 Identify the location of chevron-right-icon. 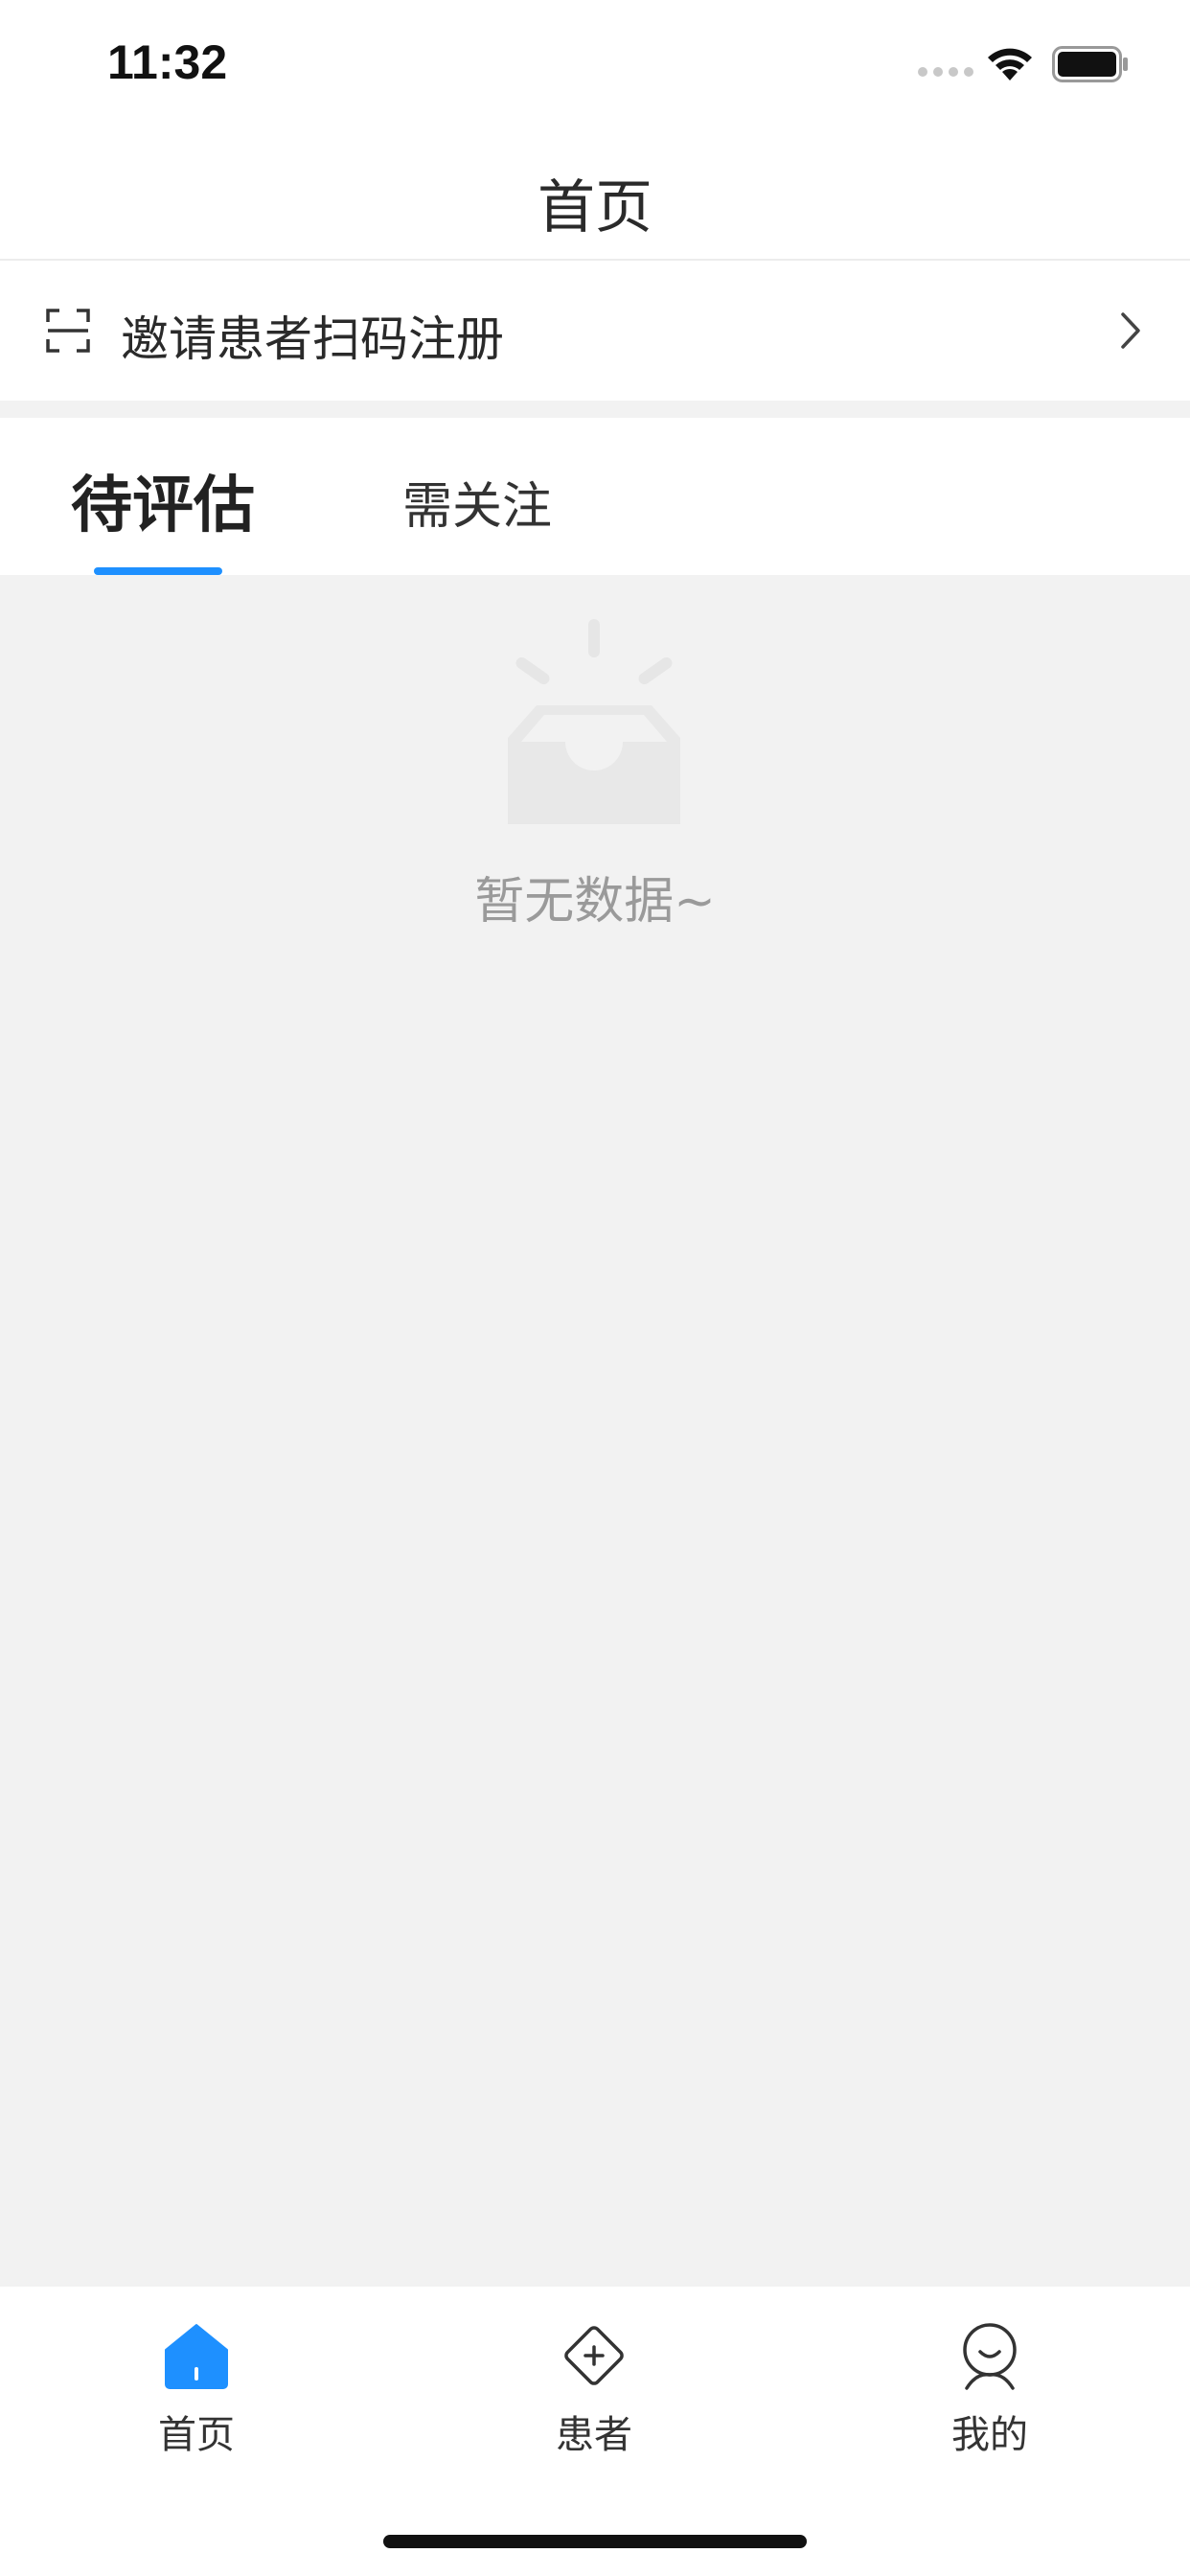
(1131, 330).